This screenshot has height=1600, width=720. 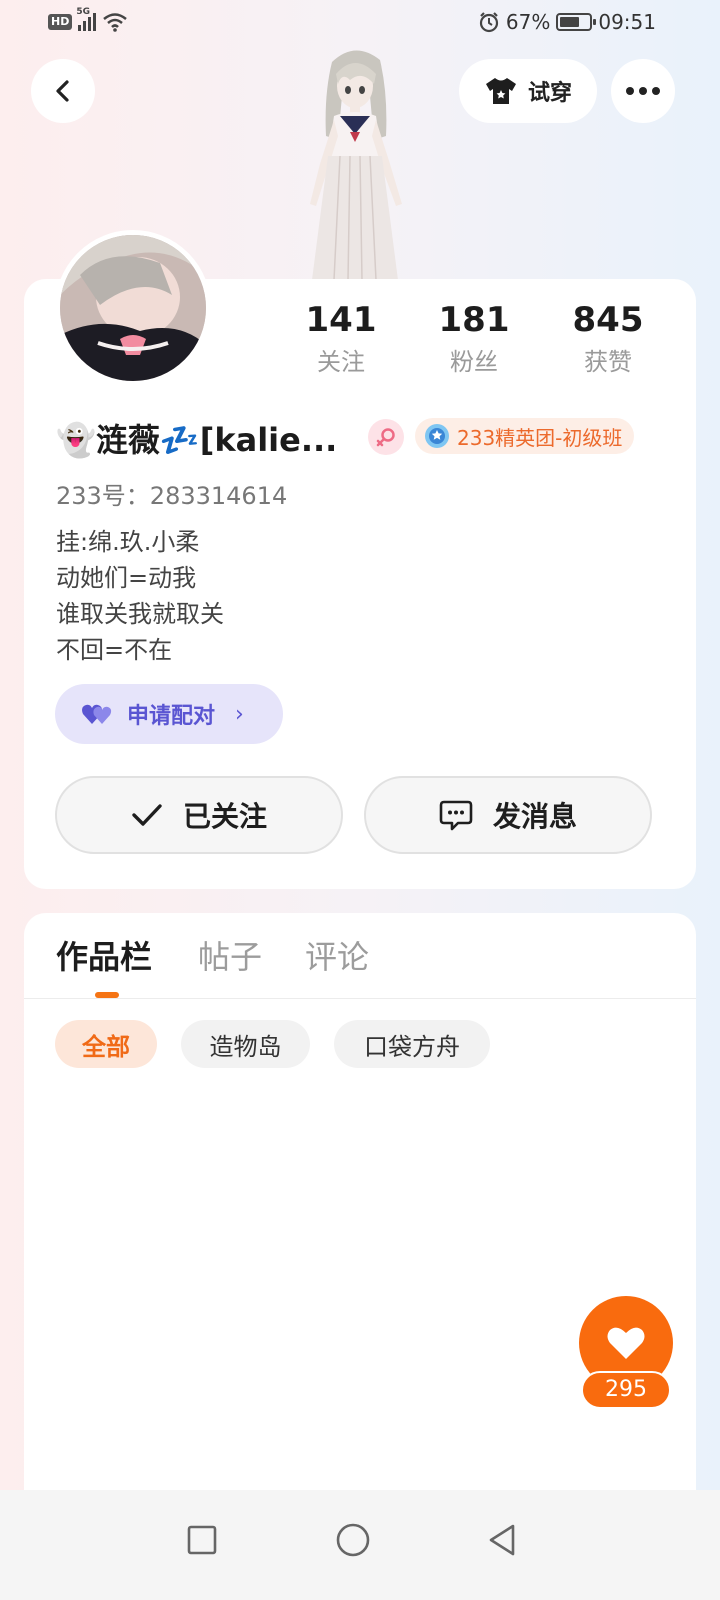 What do you see at coordinates (540, 437) in the screenshot?
I see `rank-badge-label: 233精英团-初级班` at bounding box center [540, 437].